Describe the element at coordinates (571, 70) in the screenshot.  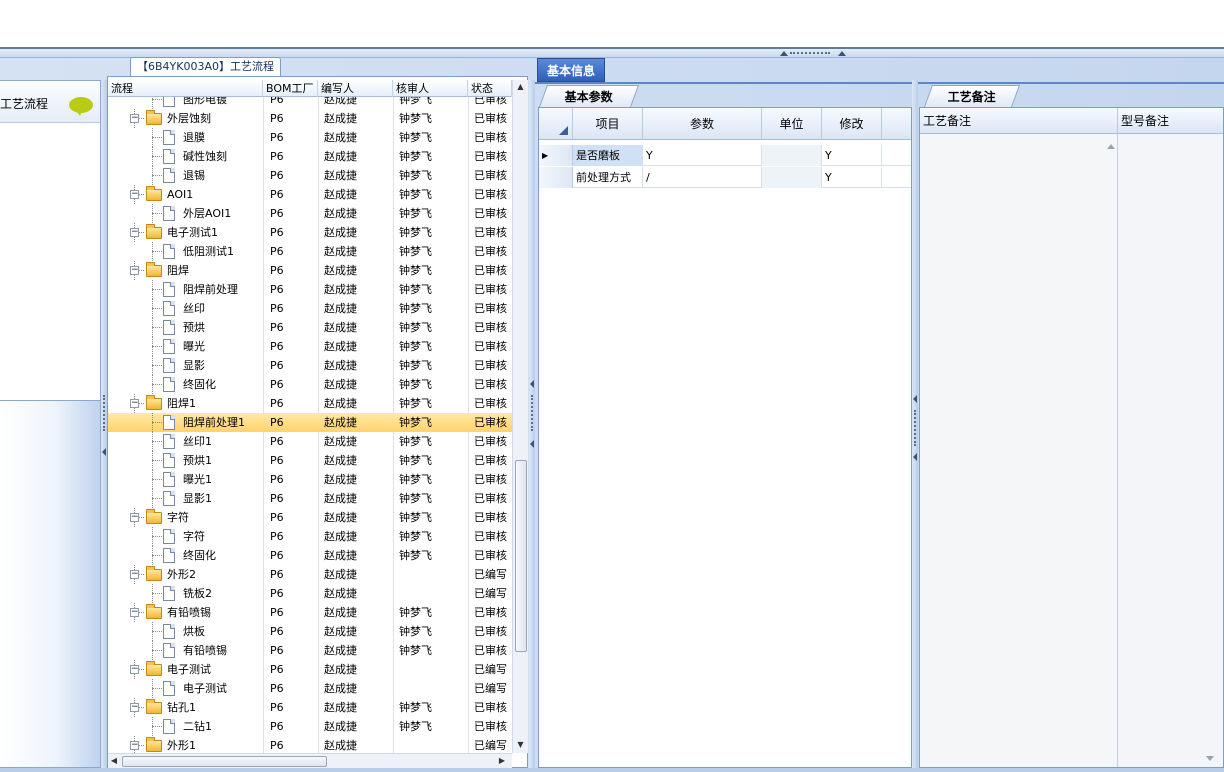
I see `tab-basic-info: 基本信息` at that location.